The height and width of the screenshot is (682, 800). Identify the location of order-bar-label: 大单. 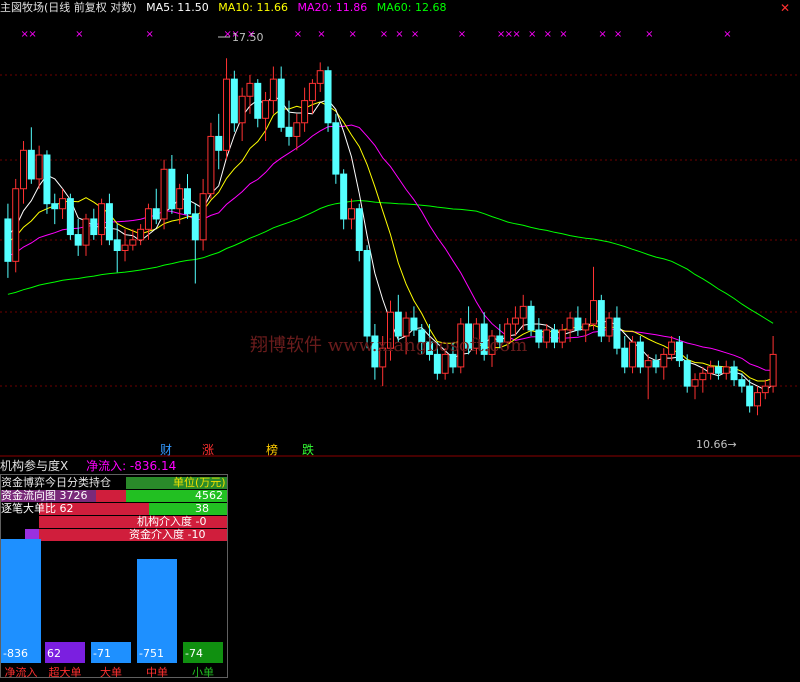
(111, 672).